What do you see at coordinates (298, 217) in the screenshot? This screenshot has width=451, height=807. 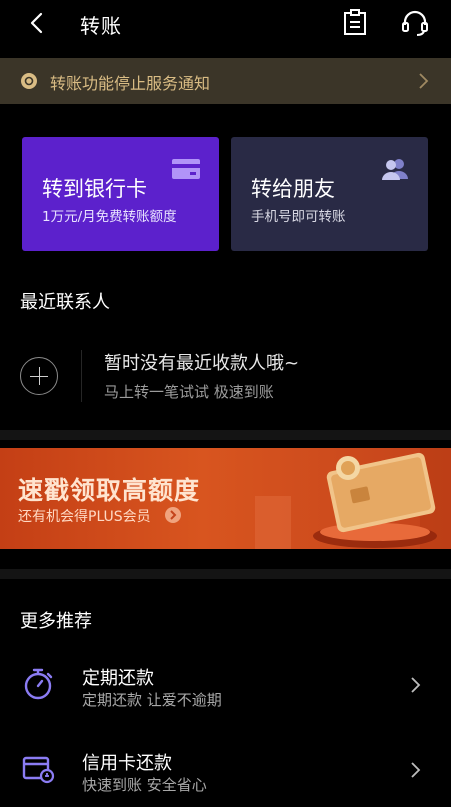 I see `card-subtitle: 手机号即可转账` at bounding box center [298, 217].